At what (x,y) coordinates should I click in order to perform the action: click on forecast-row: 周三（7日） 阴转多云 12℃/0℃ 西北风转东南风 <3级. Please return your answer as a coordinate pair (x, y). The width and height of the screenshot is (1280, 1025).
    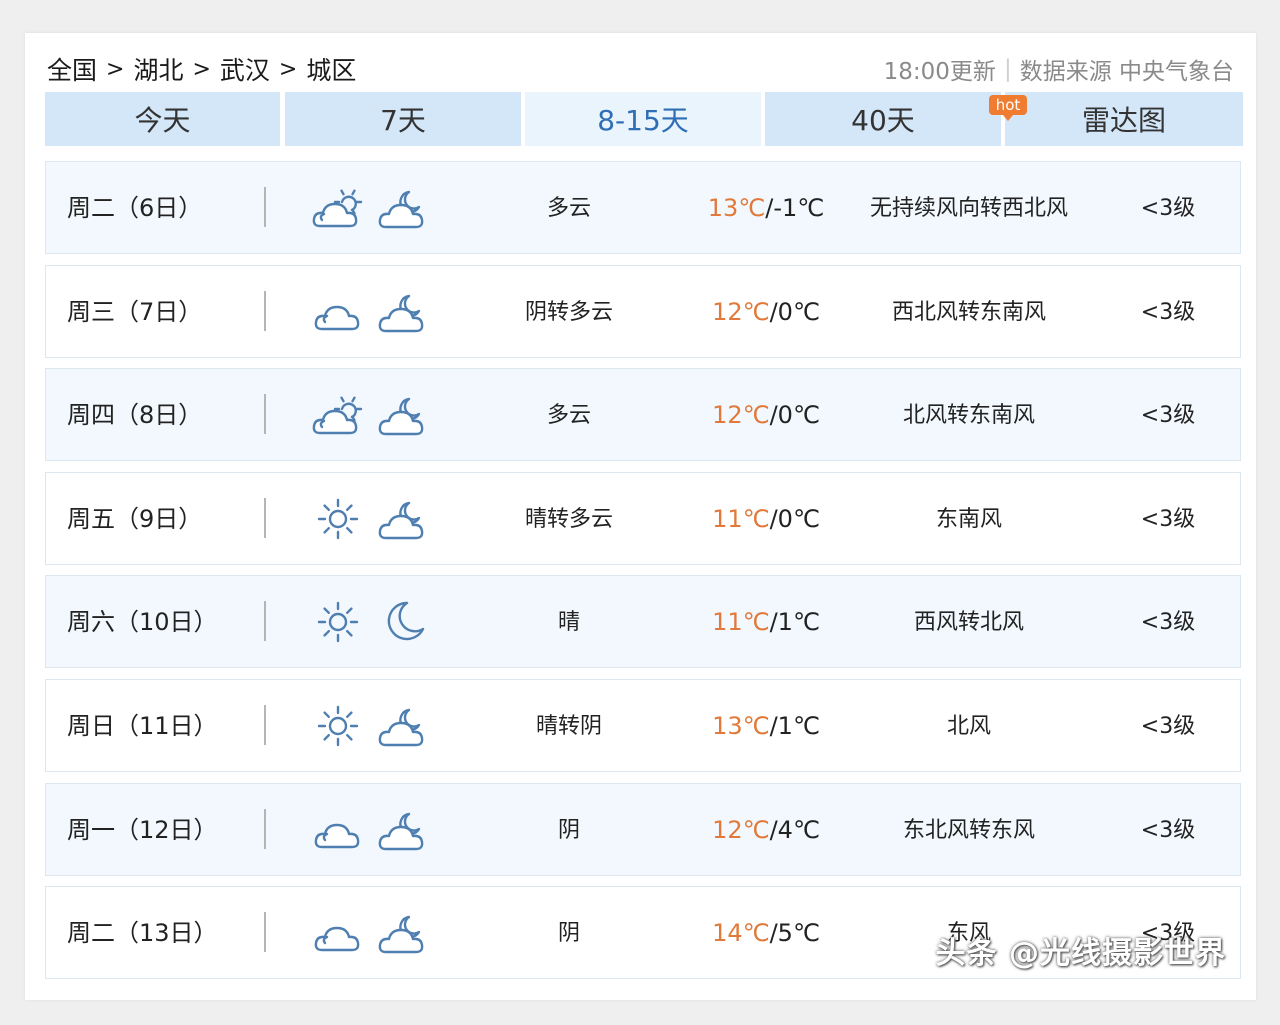
    Looking at the image, I should click on (643, 311).